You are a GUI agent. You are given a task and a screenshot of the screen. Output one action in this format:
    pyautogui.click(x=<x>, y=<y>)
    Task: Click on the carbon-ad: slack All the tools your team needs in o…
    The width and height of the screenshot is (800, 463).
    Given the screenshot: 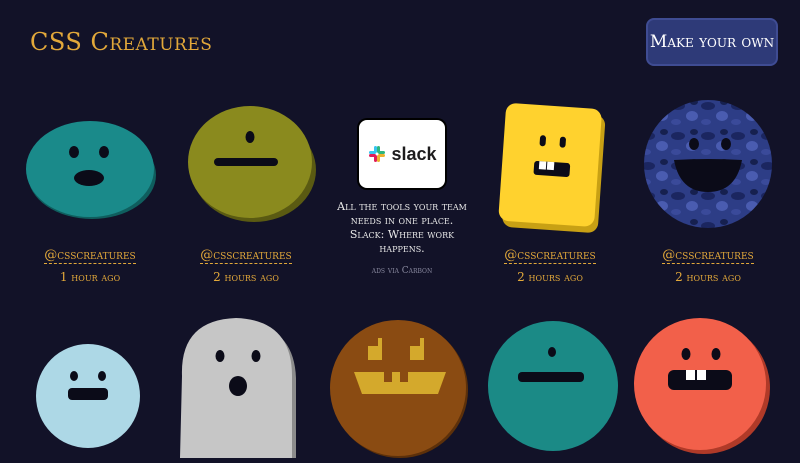 What is the action you would take?
    pyautogui.click(x=402, y=198)
    